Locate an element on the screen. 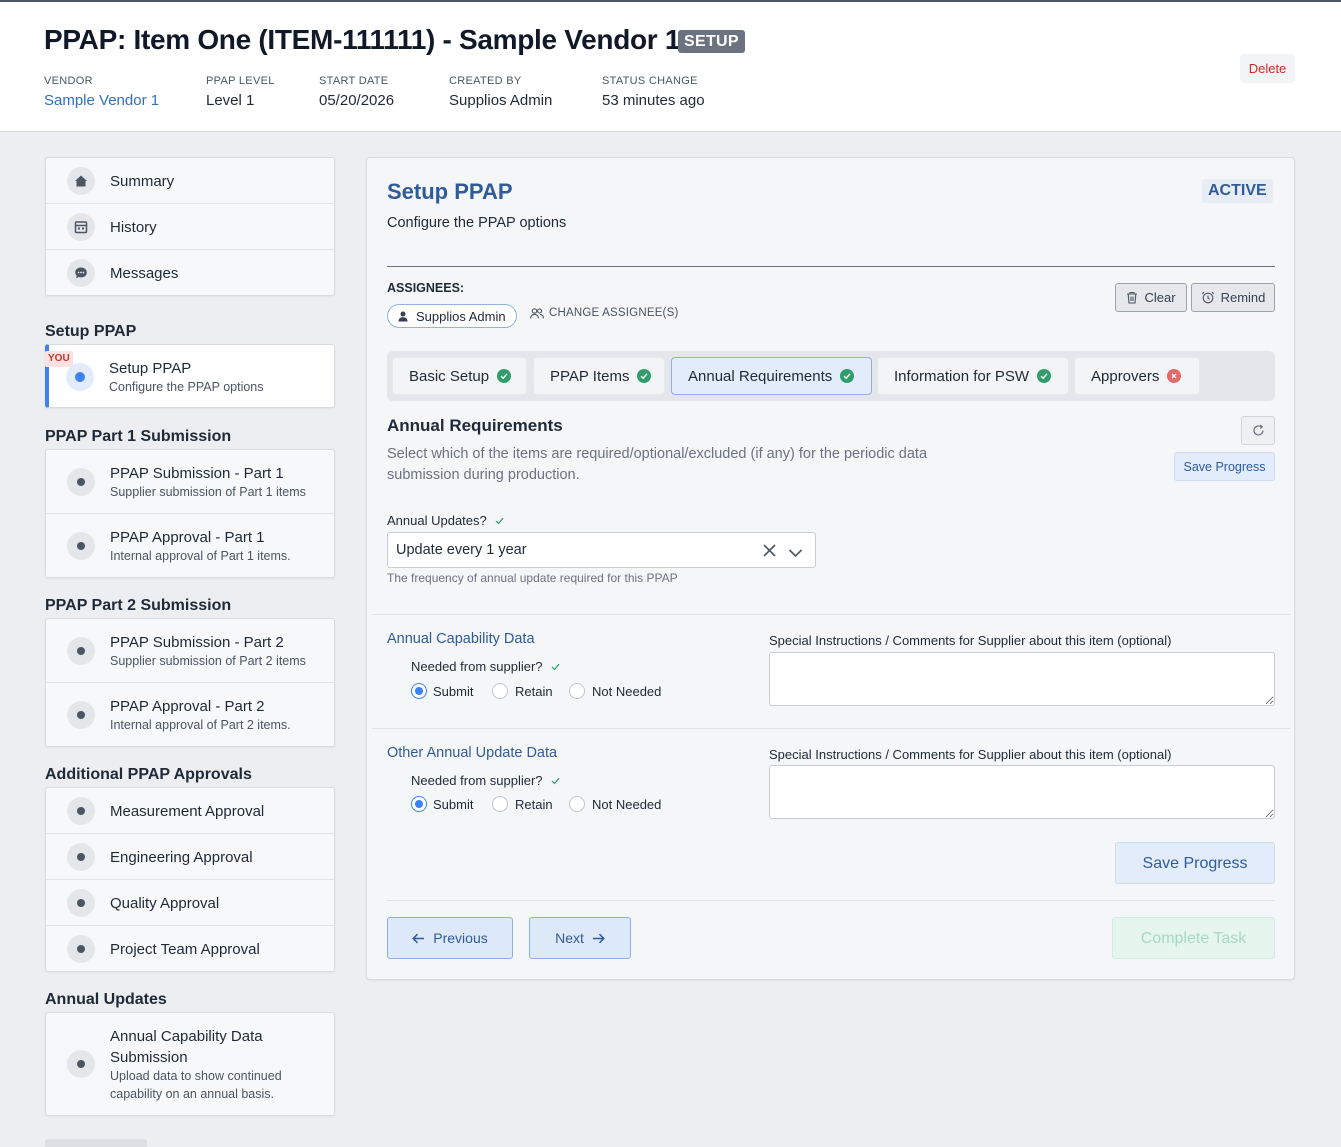 The width and height of the screenshot is (1341, 1147). radio-label: Retain is located at coordinates (534, 691).